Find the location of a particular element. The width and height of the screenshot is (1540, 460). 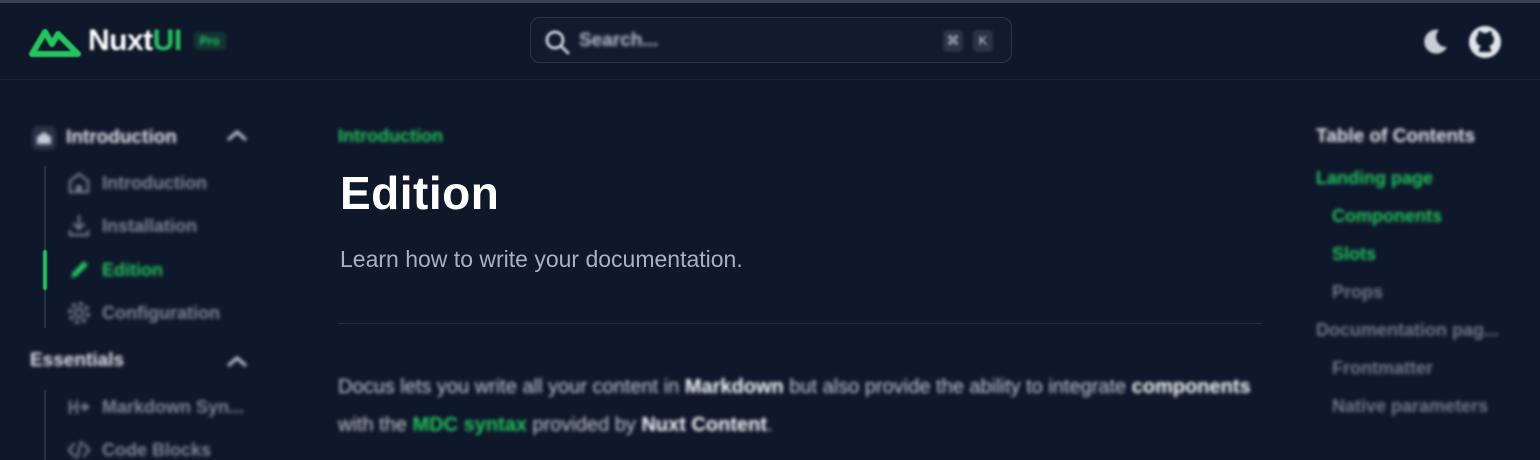

bold-text: Nuxt Content is located at coordinates (704, 425).